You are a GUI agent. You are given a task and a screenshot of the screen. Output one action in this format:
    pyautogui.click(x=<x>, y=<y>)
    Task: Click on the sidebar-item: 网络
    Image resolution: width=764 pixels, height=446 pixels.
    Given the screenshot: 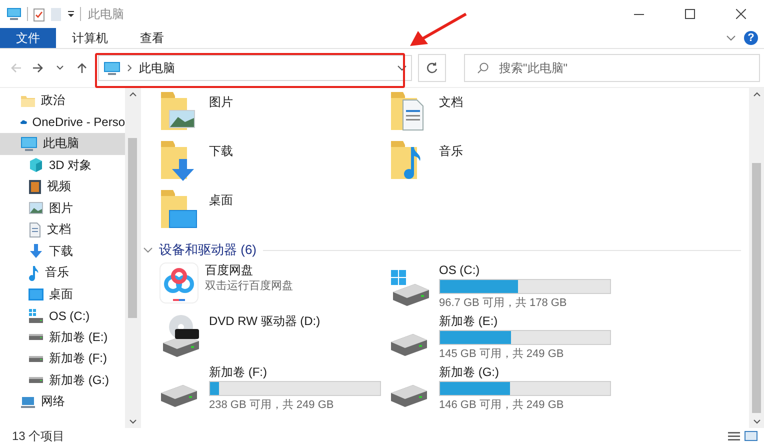 What is the action you would take?
    pyautogui.click(x=62, y=401)
    